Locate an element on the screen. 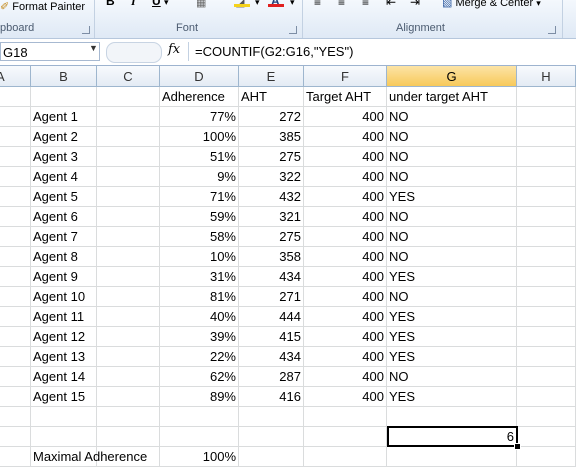 The width and height of the screenshot is (576, 467). cell-agent: Agent 8 is located at coordinates (64, 257).